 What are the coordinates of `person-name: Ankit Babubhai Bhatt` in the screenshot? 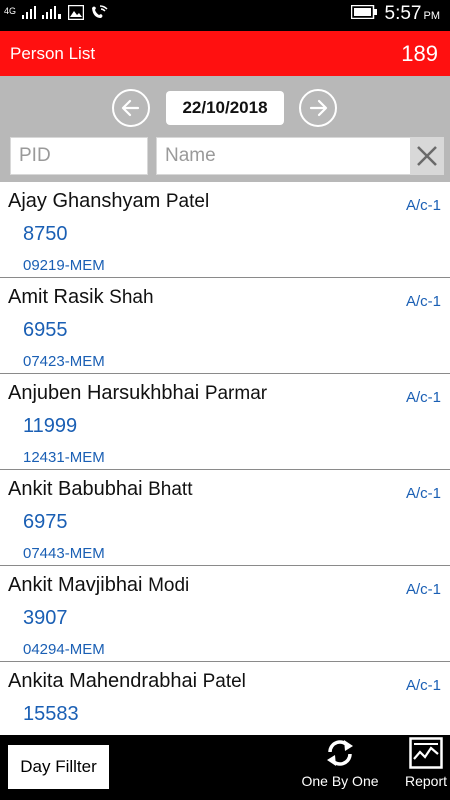 It's located at (100, 489).